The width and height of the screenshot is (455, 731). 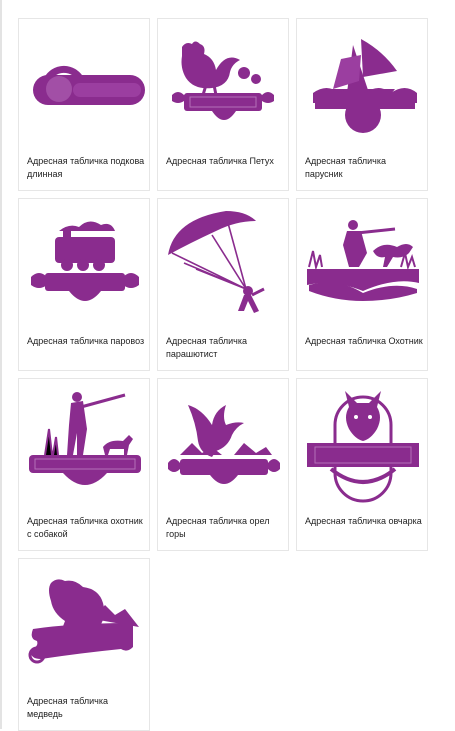 I want to click on sailboat-sign-icon, so click(x=363, y=83).